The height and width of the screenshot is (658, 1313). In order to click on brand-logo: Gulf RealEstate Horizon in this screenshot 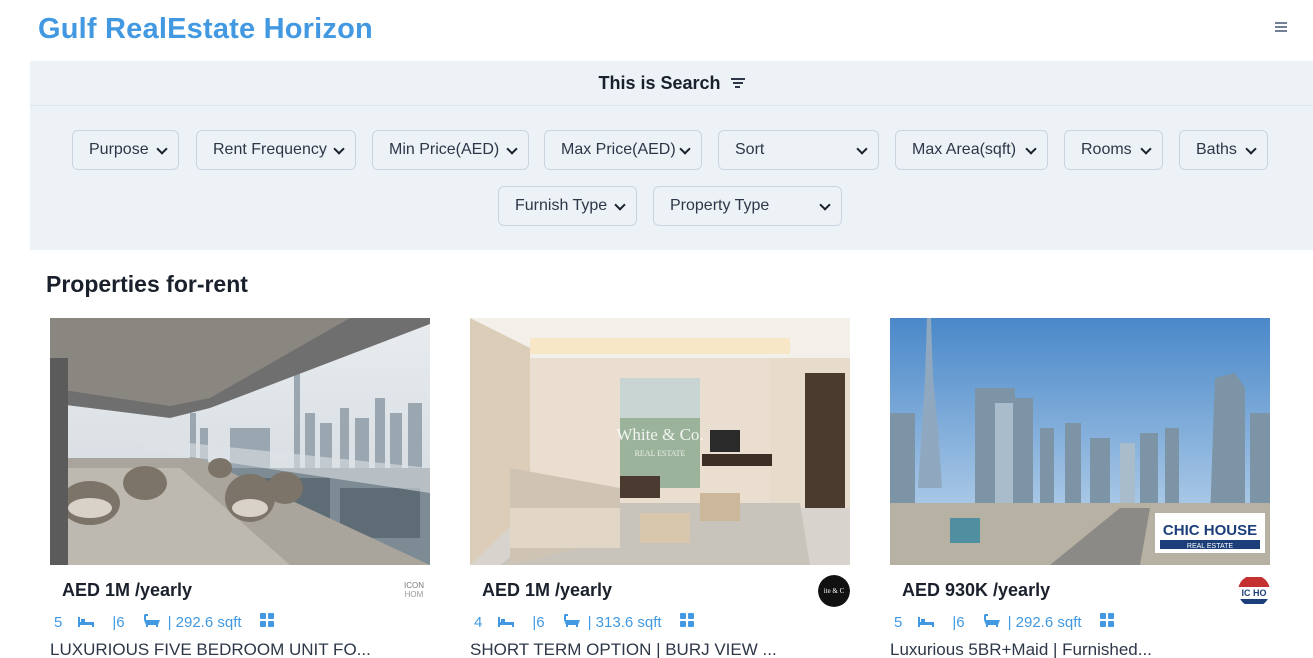, I will do `click(205, 29)`.